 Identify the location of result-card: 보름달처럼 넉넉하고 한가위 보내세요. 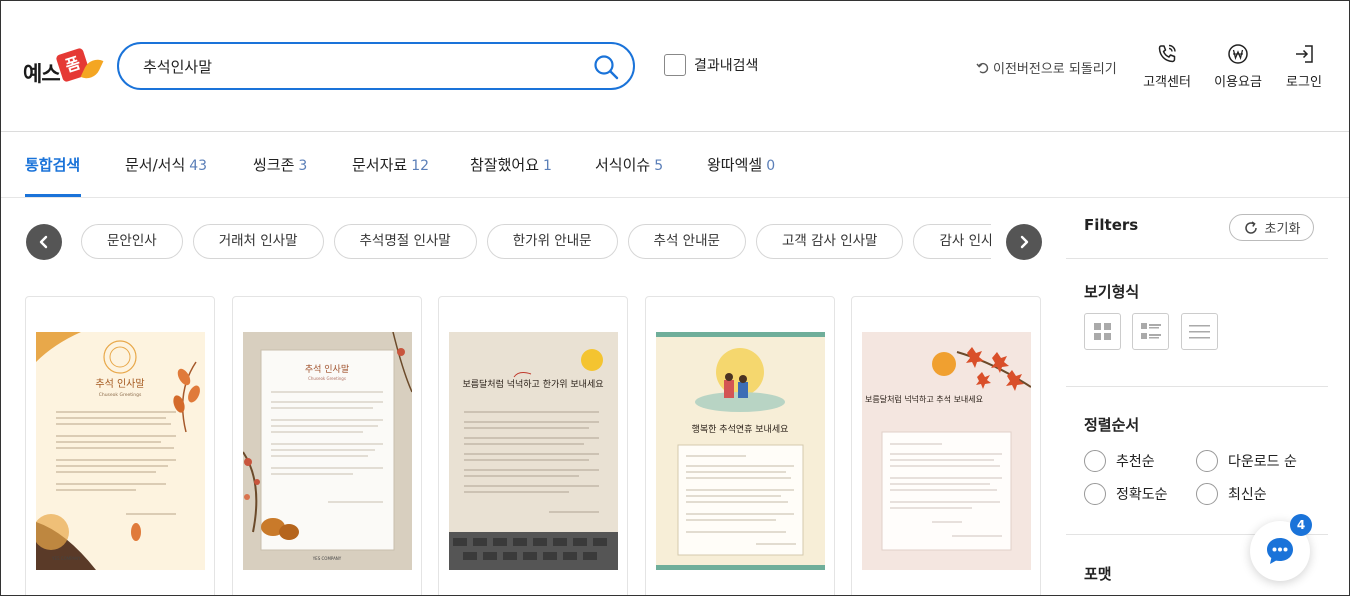
(533, 445).